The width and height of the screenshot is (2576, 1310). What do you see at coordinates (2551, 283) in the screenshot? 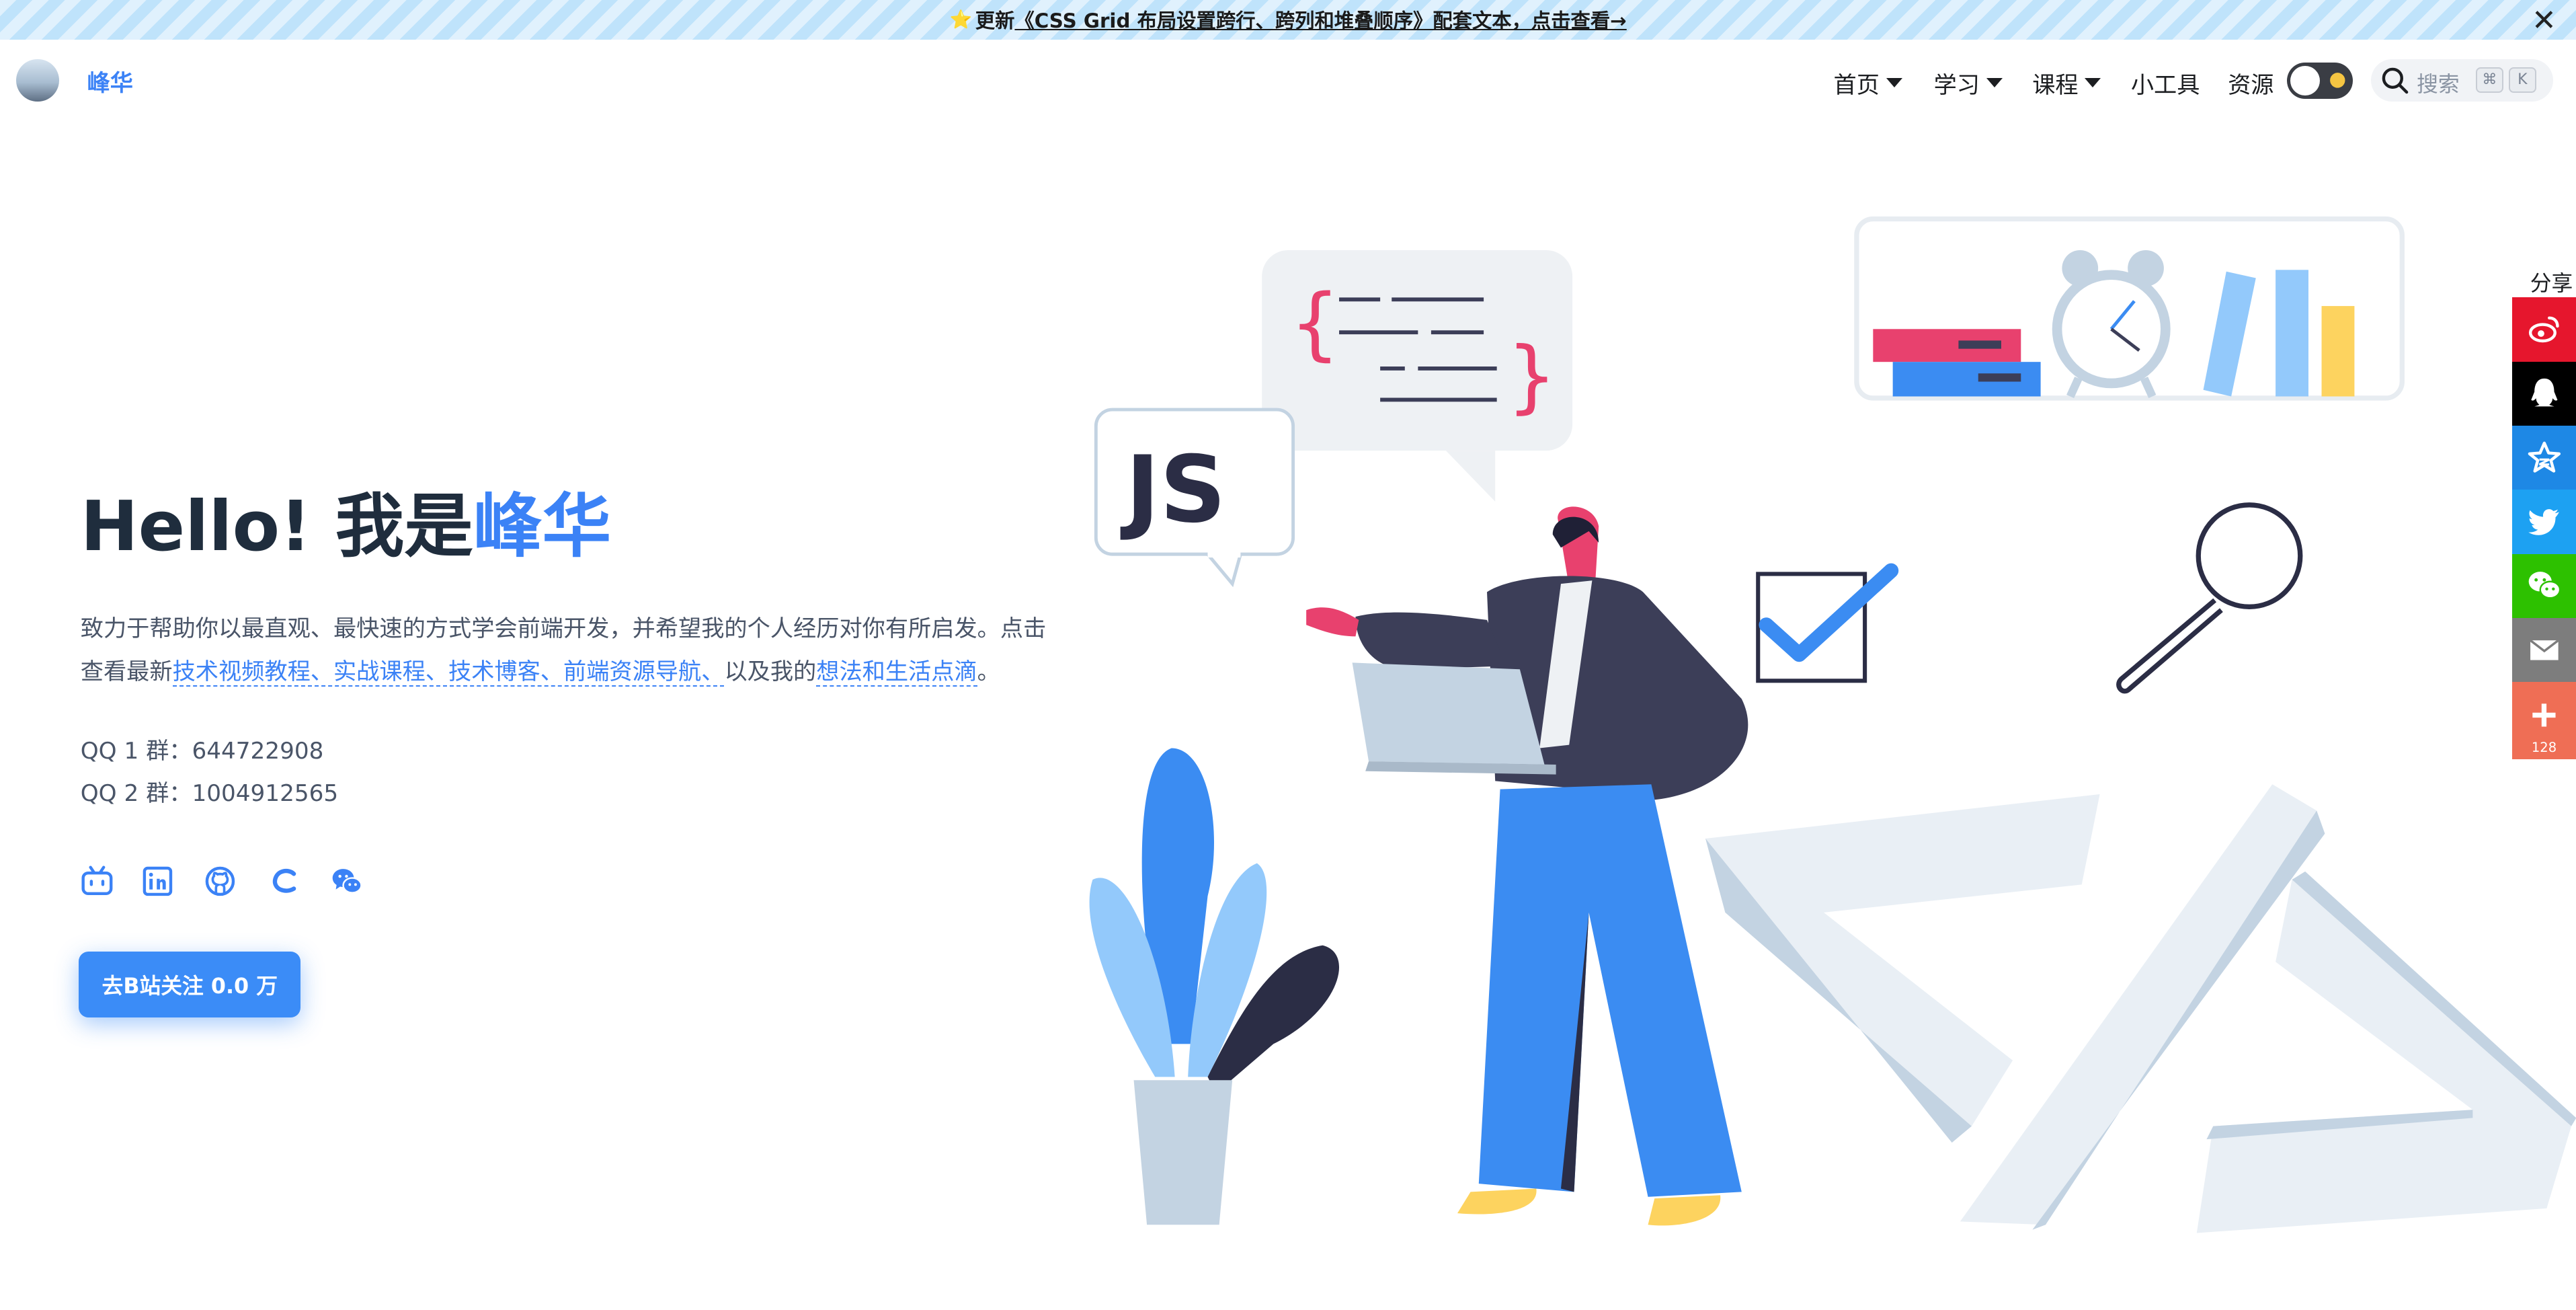
I see `share-title: 分享` at bounding box center [2551, 283].